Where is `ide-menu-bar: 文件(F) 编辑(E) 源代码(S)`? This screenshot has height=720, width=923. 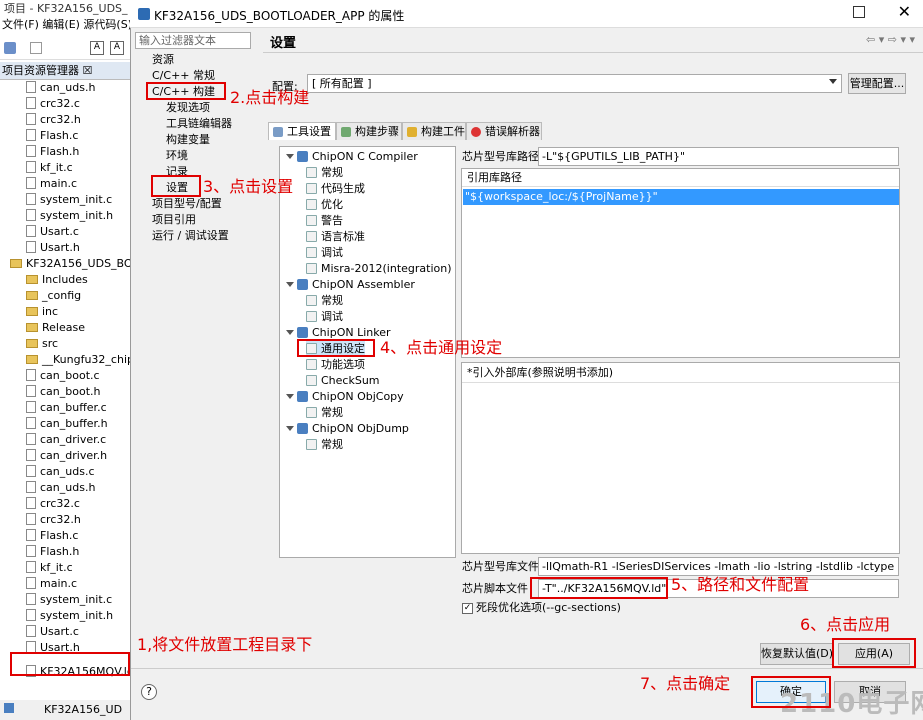 ide-menu-bar: 文件(F) 编辑(E) 源代码(S) is located at coordinates (68, 25).